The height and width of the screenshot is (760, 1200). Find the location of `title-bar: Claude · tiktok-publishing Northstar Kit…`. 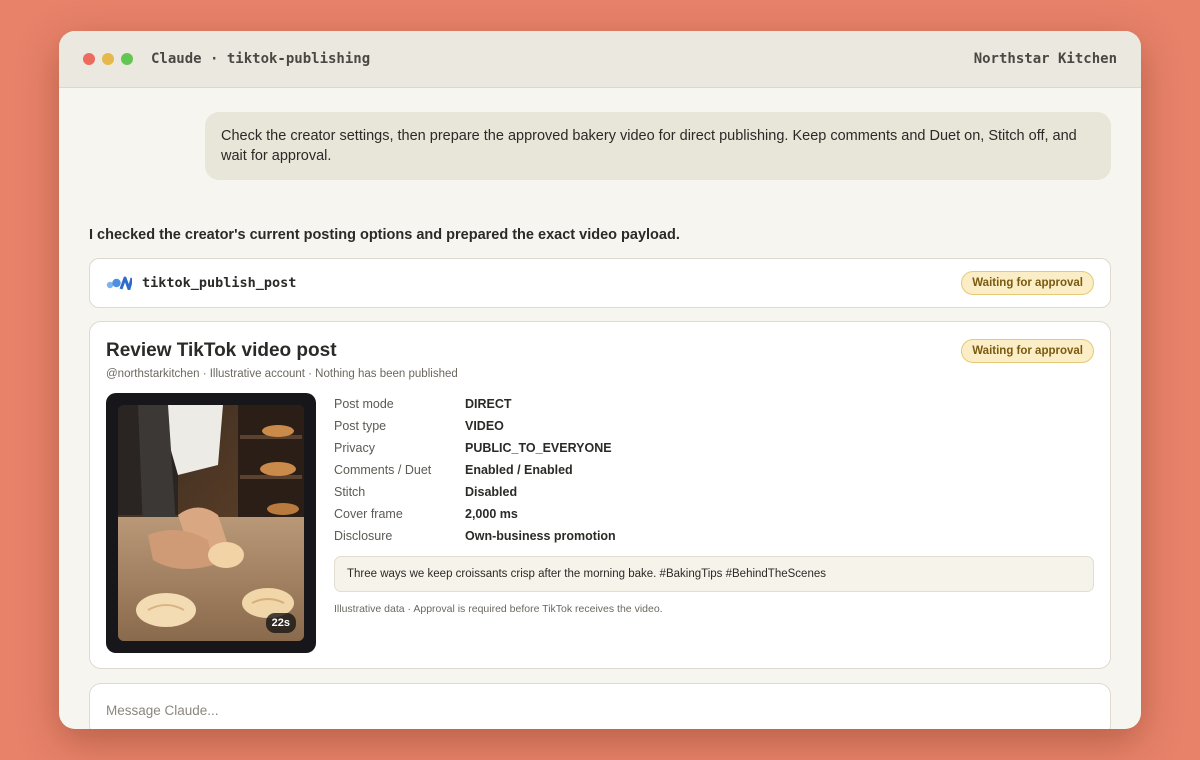

title-bar: Claude · tiktok-publishing Northstar Kit… is located at coordinates (600, 59).